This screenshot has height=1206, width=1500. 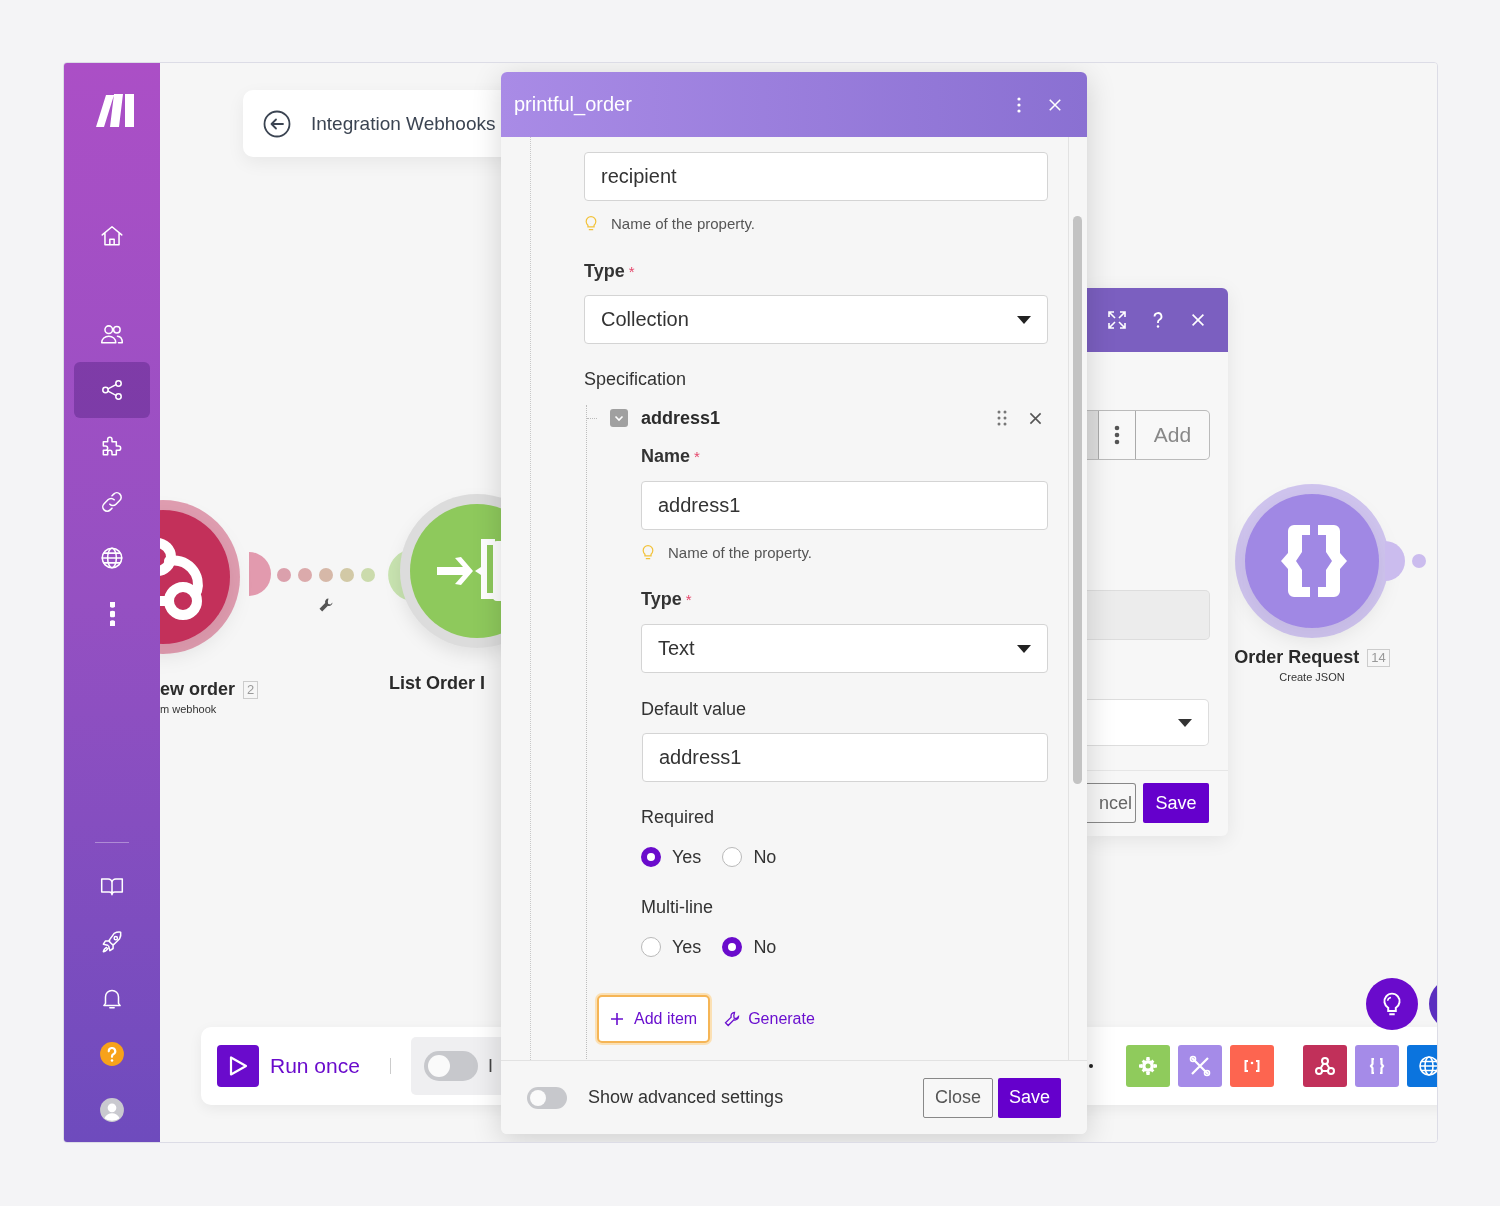 What do you see at coordinates (112, 1054) in the screenshot?
I see `help-icon` at bounding box center [112, 1054].